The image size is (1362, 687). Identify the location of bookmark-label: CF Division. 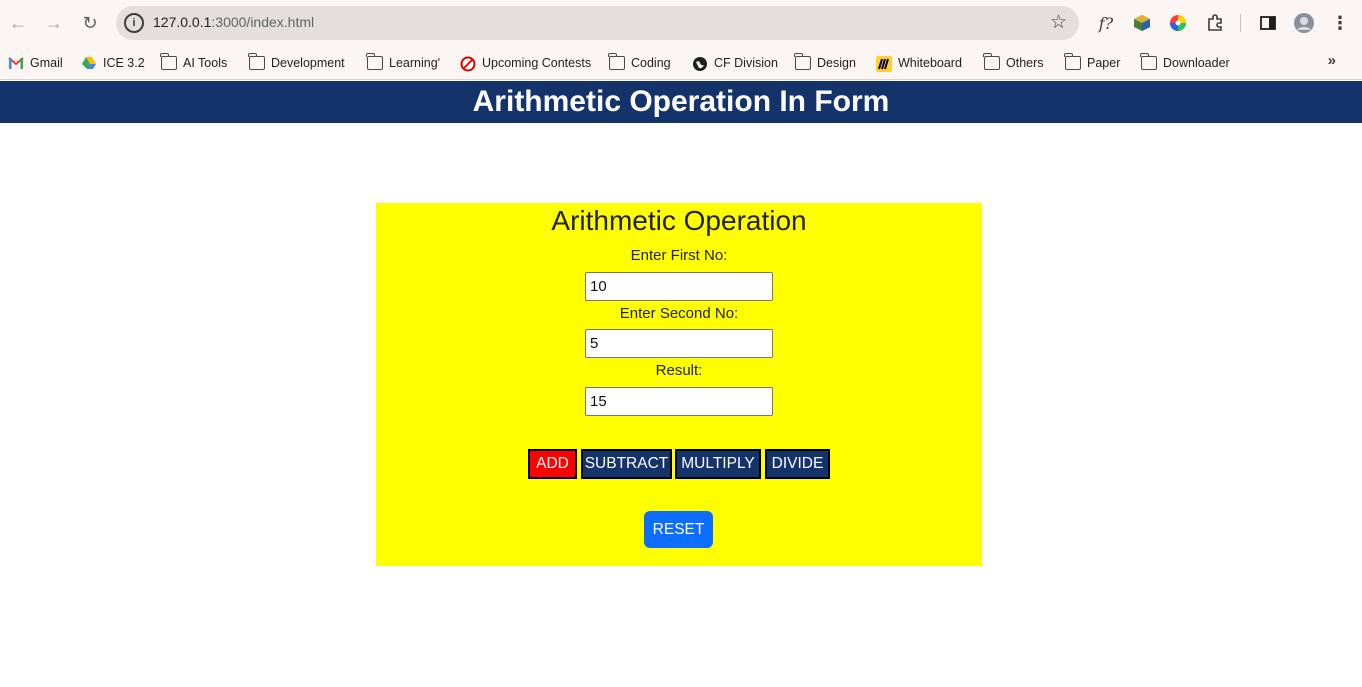
(746, 63).